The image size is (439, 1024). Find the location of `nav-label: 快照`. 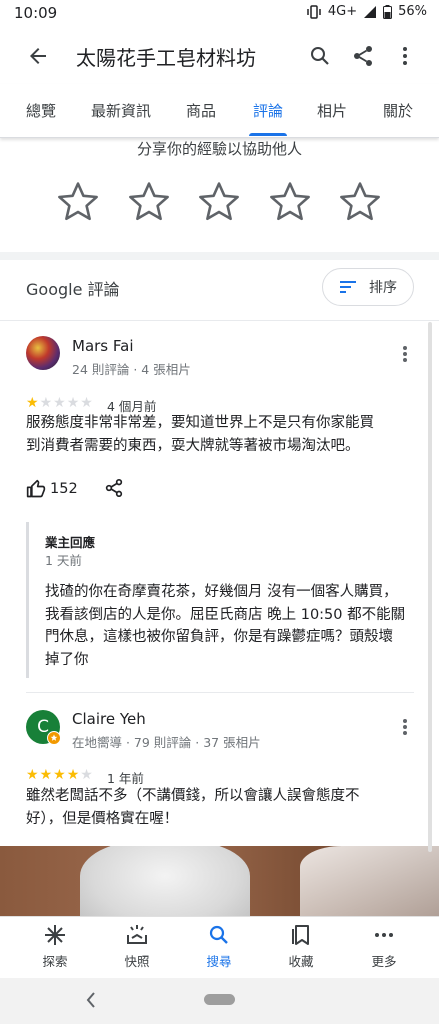

nav-label: 快照 is located at coordinates (137, 961).